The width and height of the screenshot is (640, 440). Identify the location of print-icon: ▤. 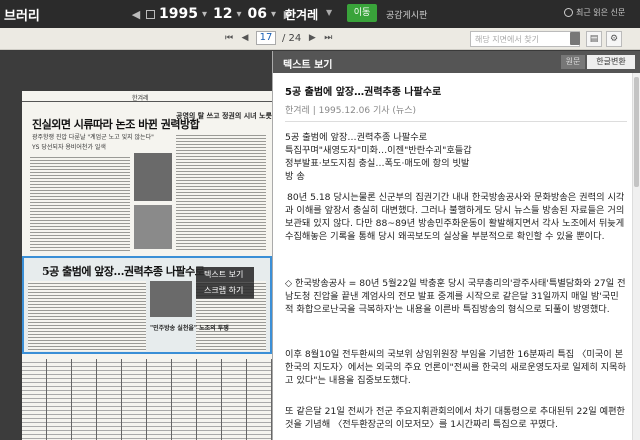
(594, 39).